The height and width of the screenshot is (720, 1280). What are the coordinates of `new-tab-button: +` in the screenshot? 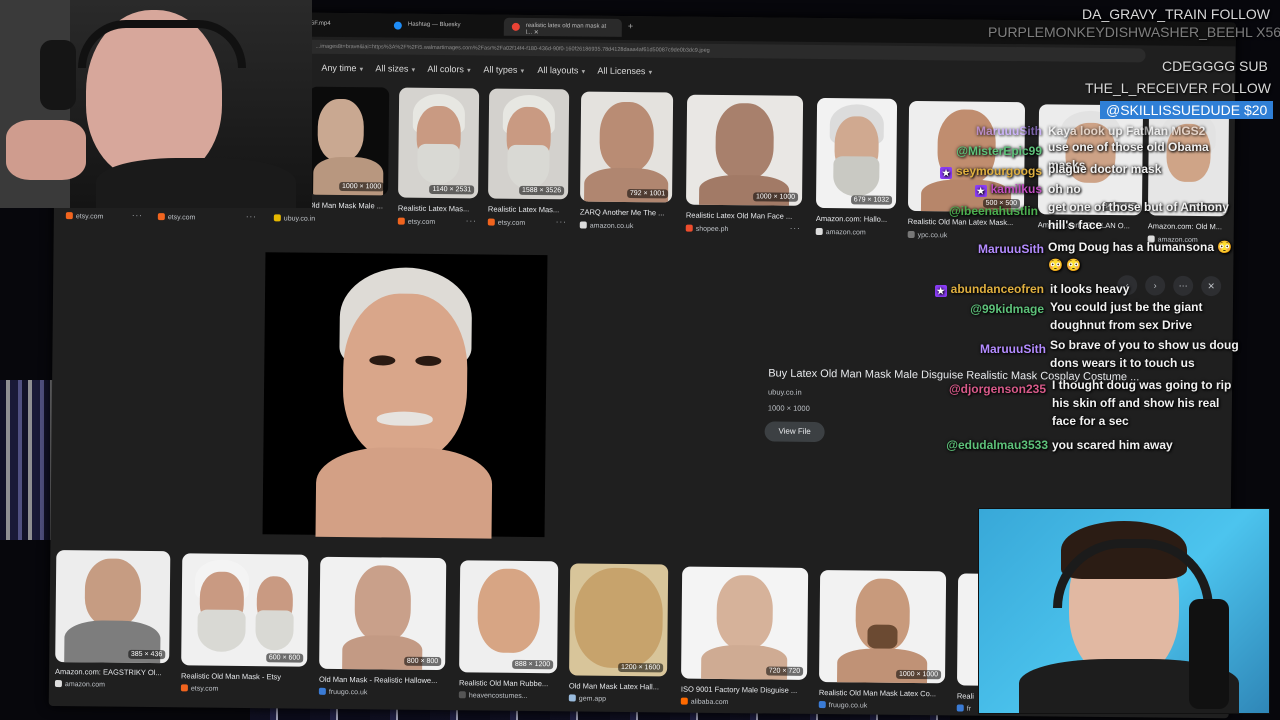 It's located at (630, 26).